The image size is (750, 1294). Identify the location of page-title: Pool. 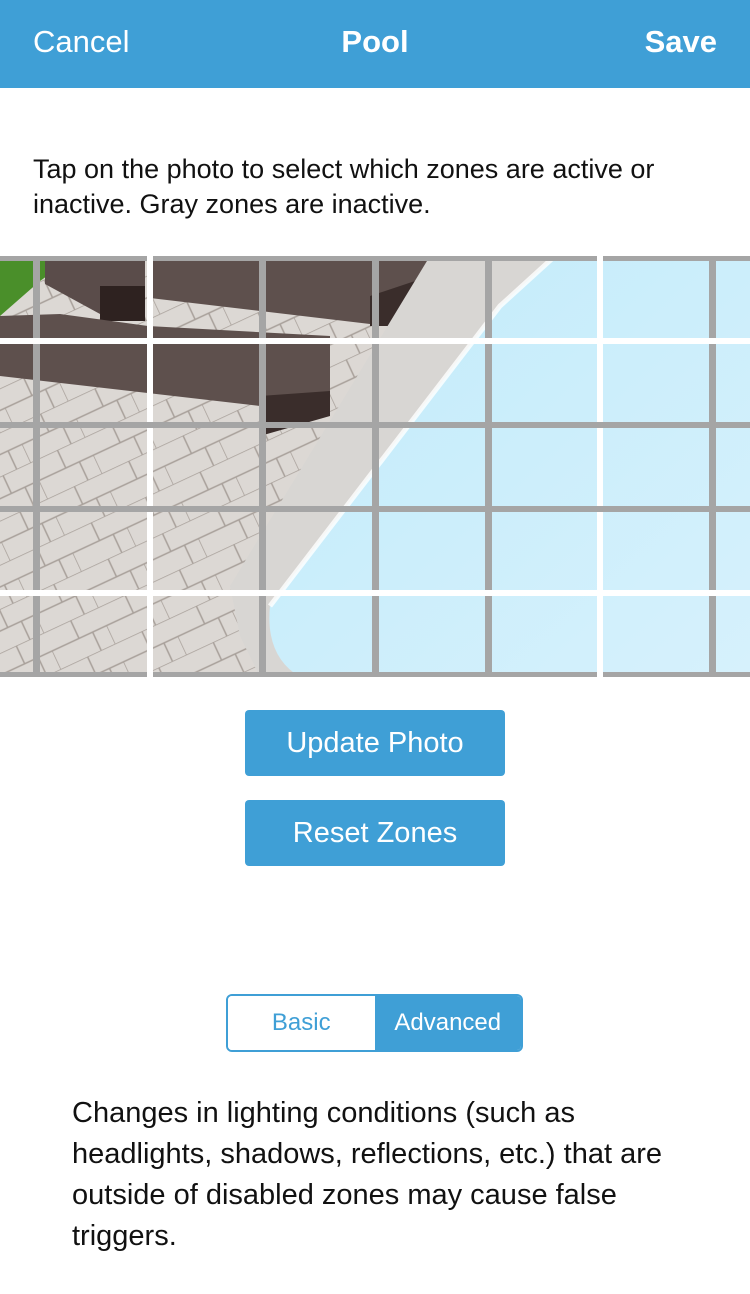
(375, 41).